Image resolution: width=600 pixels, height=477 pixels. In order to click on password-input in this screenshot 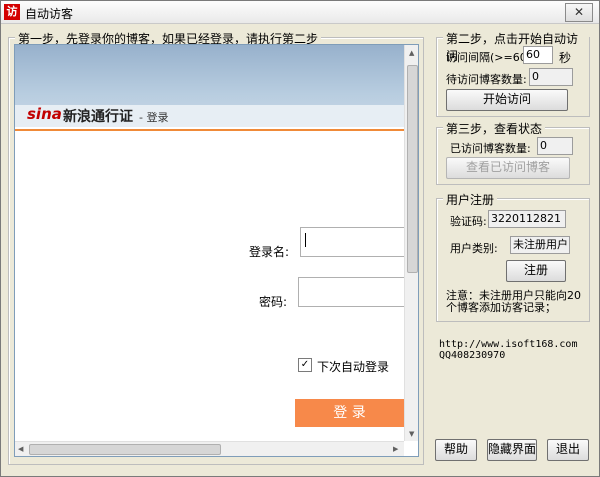, I will do `click(352, 292)`.